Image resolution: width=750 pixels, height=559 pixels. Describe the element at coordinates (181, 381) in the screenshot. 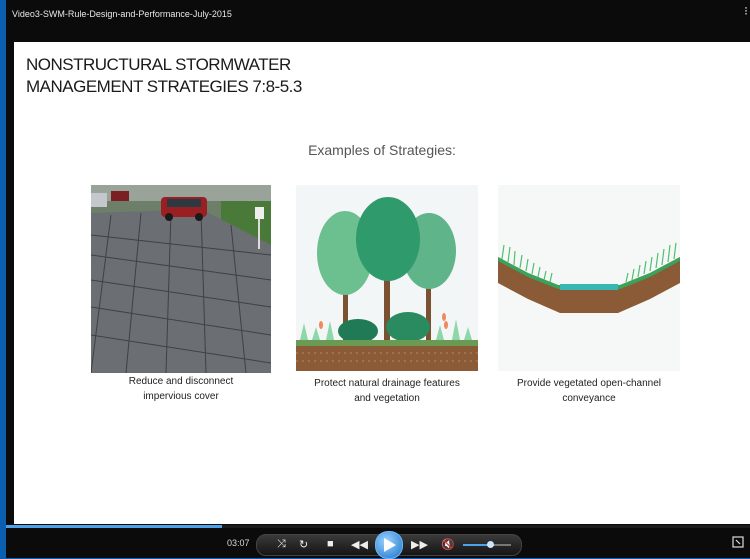

I see `caption-1-line1: Reduce and disconnect` at that location.